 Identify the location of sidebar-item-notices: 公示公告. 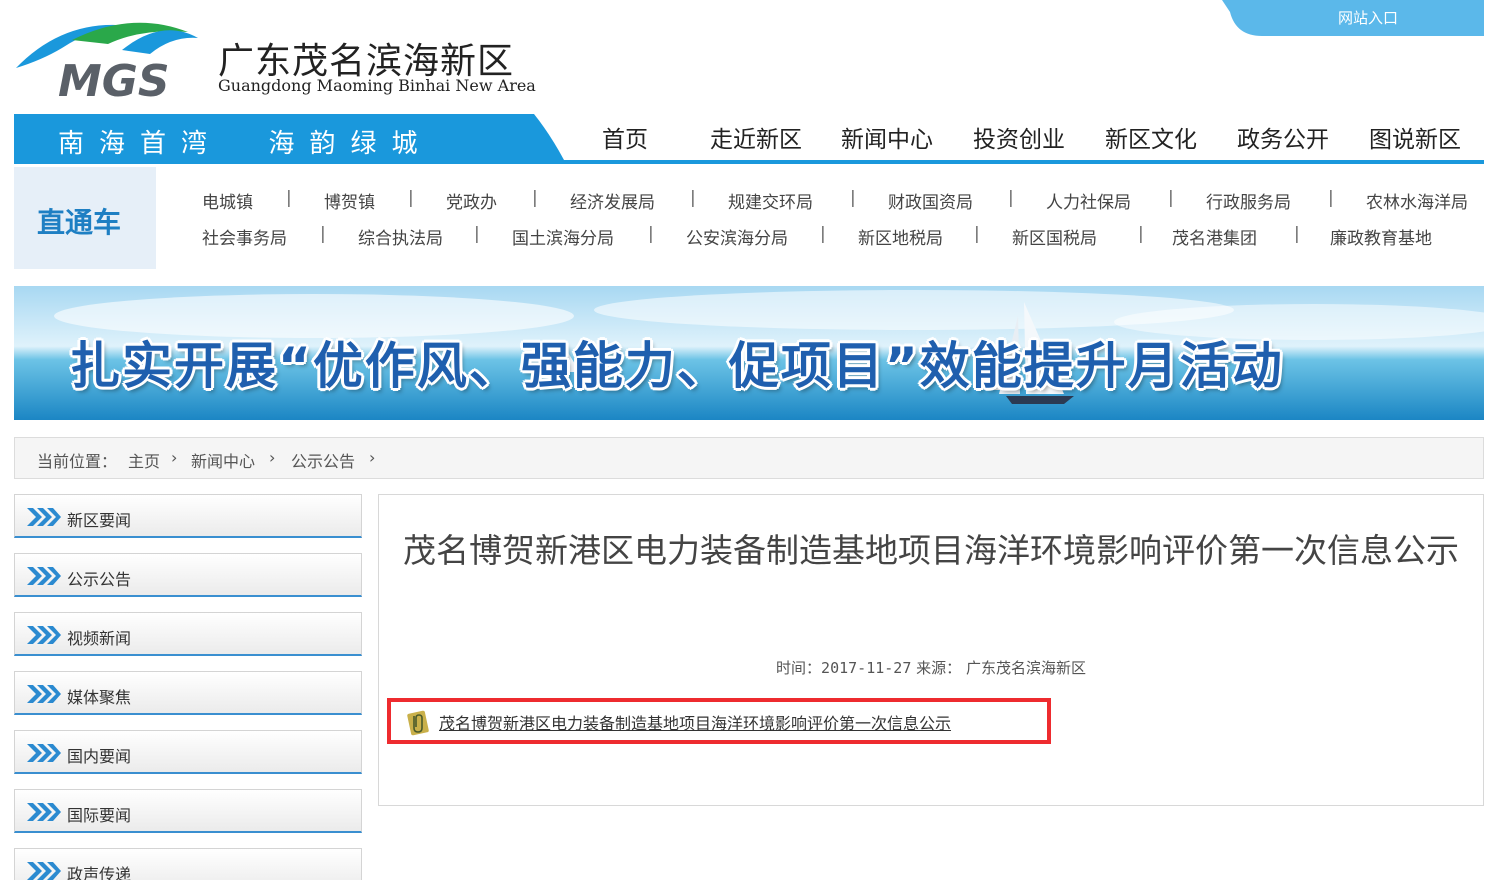
(188, 575).